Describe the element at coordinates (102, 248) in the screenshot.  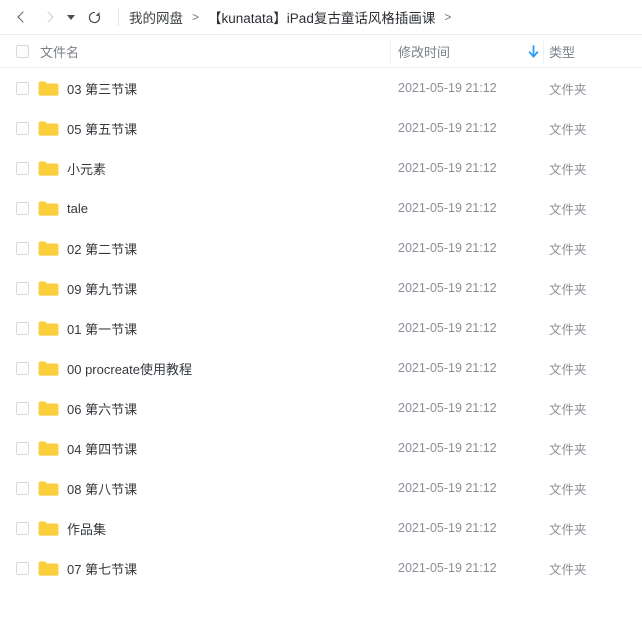
I see `file-name: 02 第二节课` at that location.